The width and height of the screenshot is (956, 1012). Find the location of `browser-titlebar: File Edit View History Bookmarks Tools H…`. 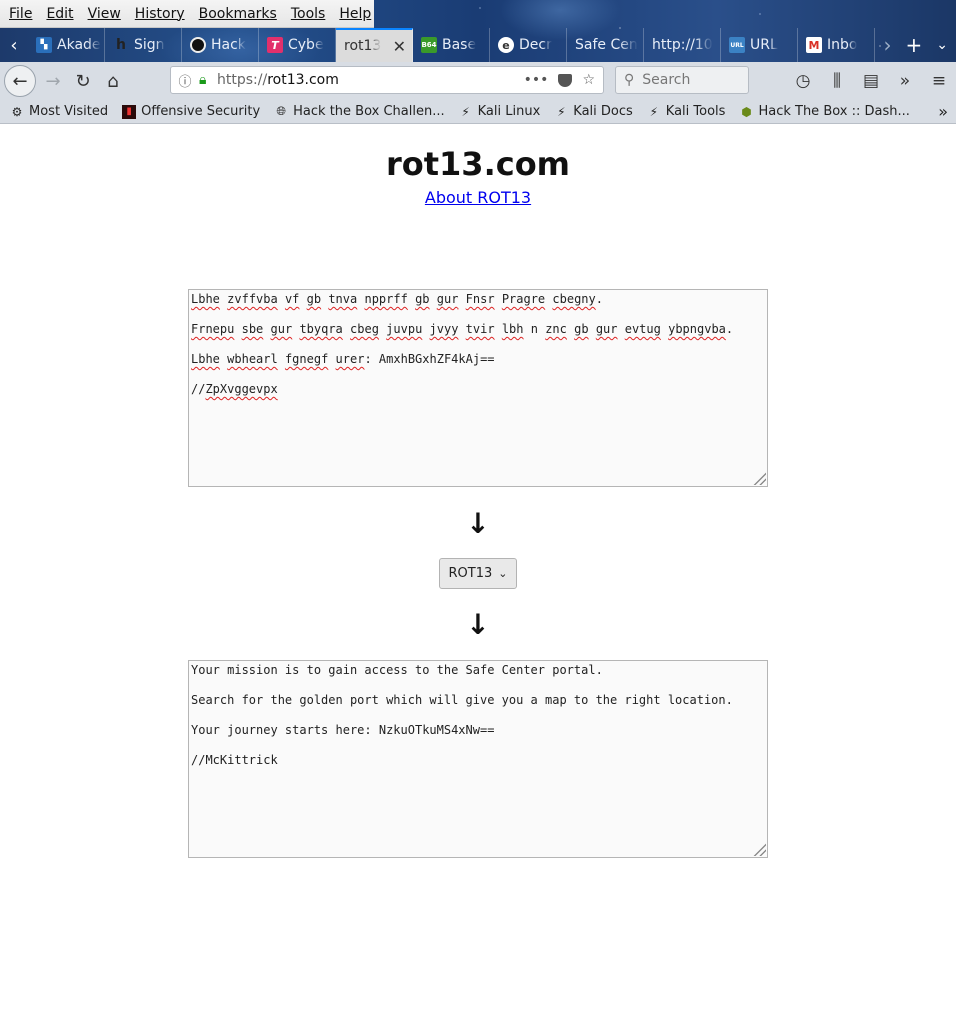

browser-titlebar: File Edit View History Bookmarks Tools H… is located at coordinates (478, 31).